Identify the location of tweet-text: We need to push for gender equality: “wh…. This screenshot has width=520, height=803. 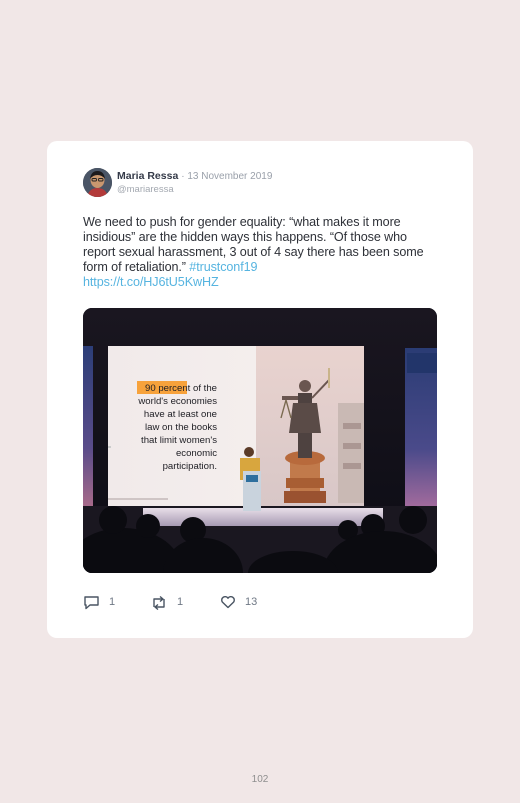
(260, 252).